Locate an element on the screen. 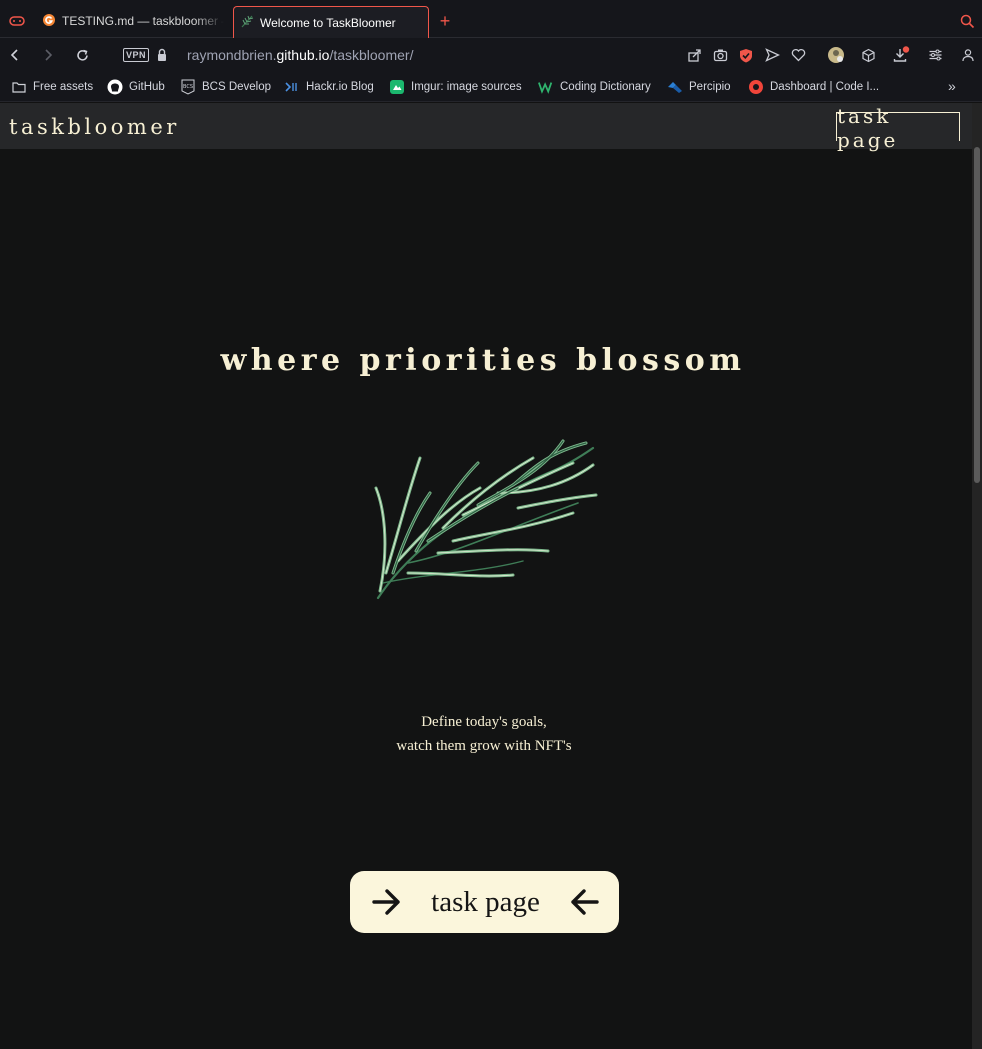 The height and width of the screenshot is (1049, 982). sprig-favicon-icon is located at coordinates (247, 22).